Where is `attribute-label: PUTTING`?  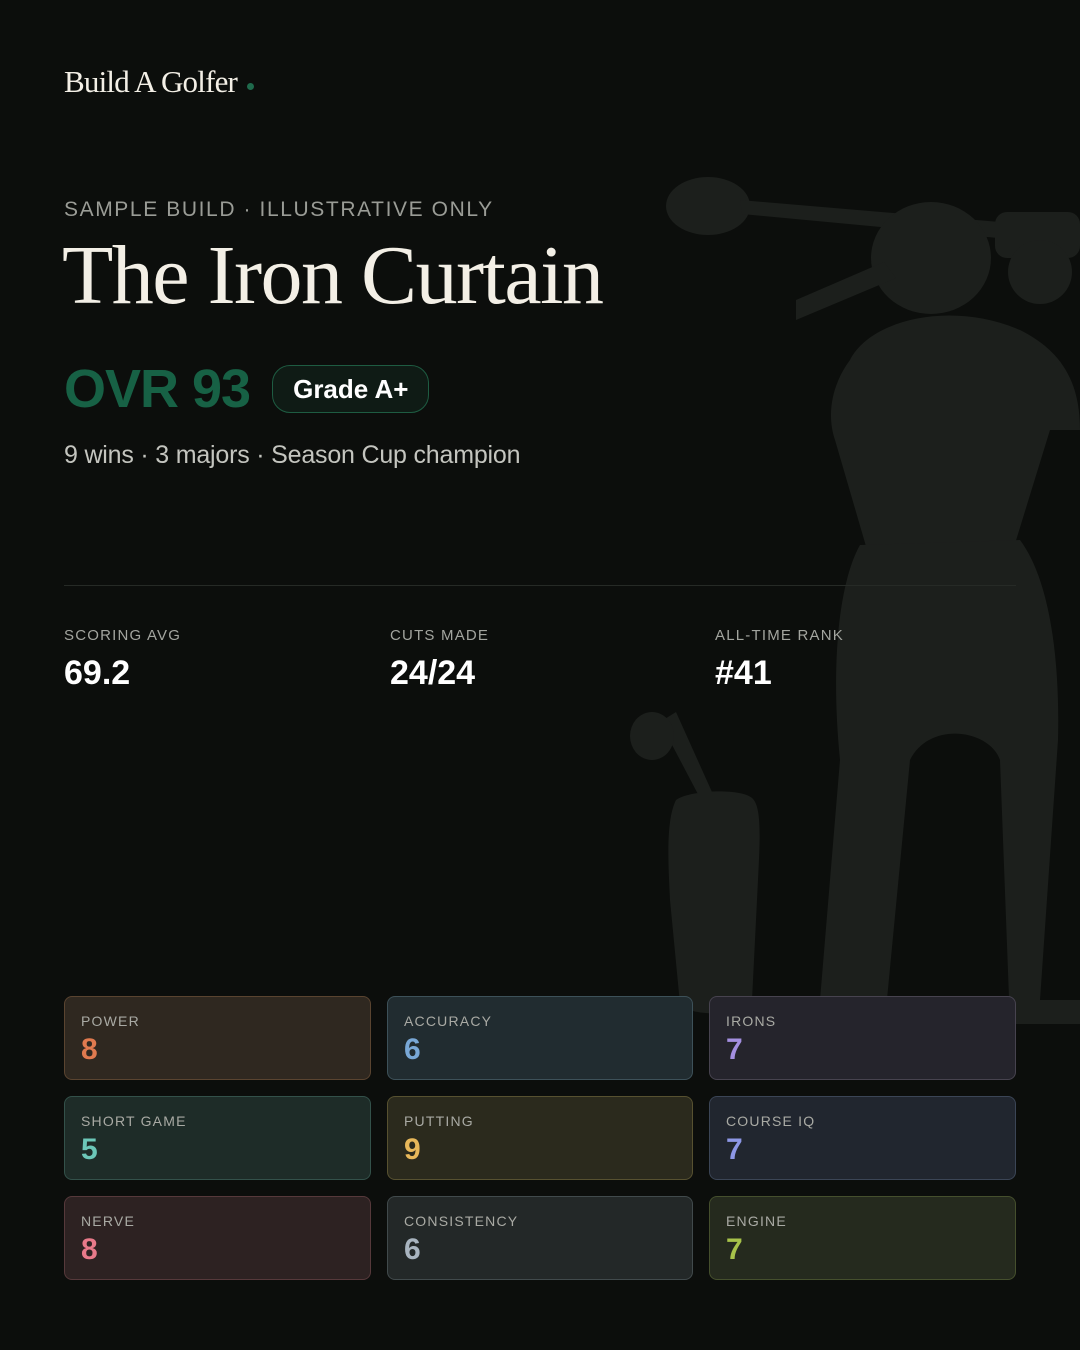
attribute-label: PUTTING is located at coordinates (439, 1121).